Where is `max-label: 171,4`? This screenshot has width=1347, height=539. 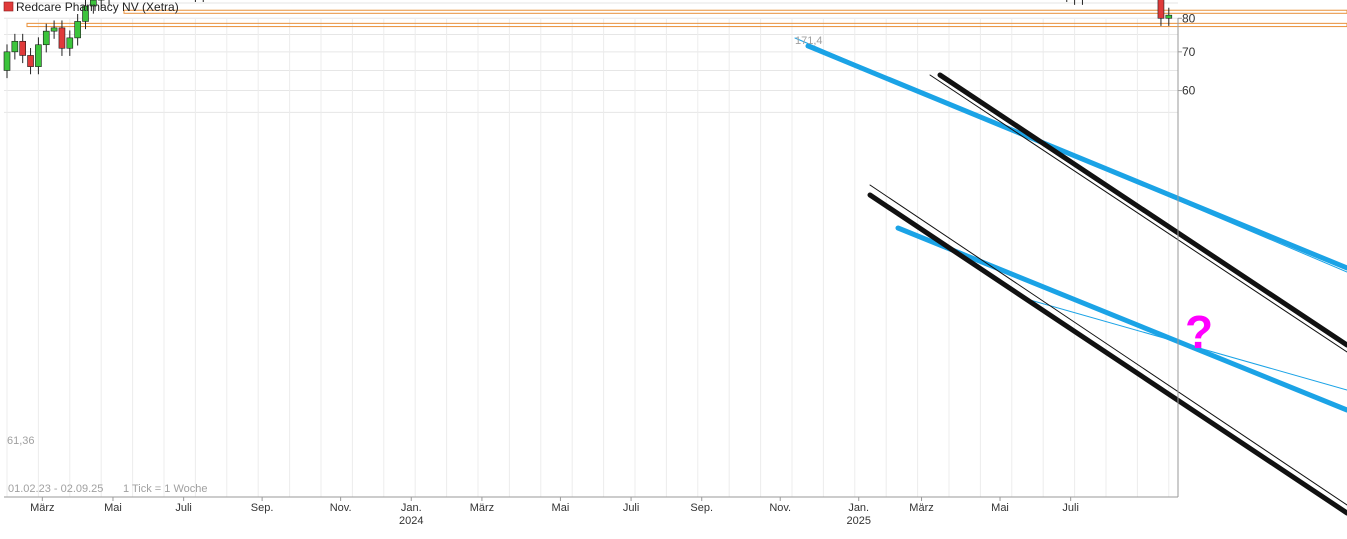 max-label: 171,4 is located at coordinates (809, 41).